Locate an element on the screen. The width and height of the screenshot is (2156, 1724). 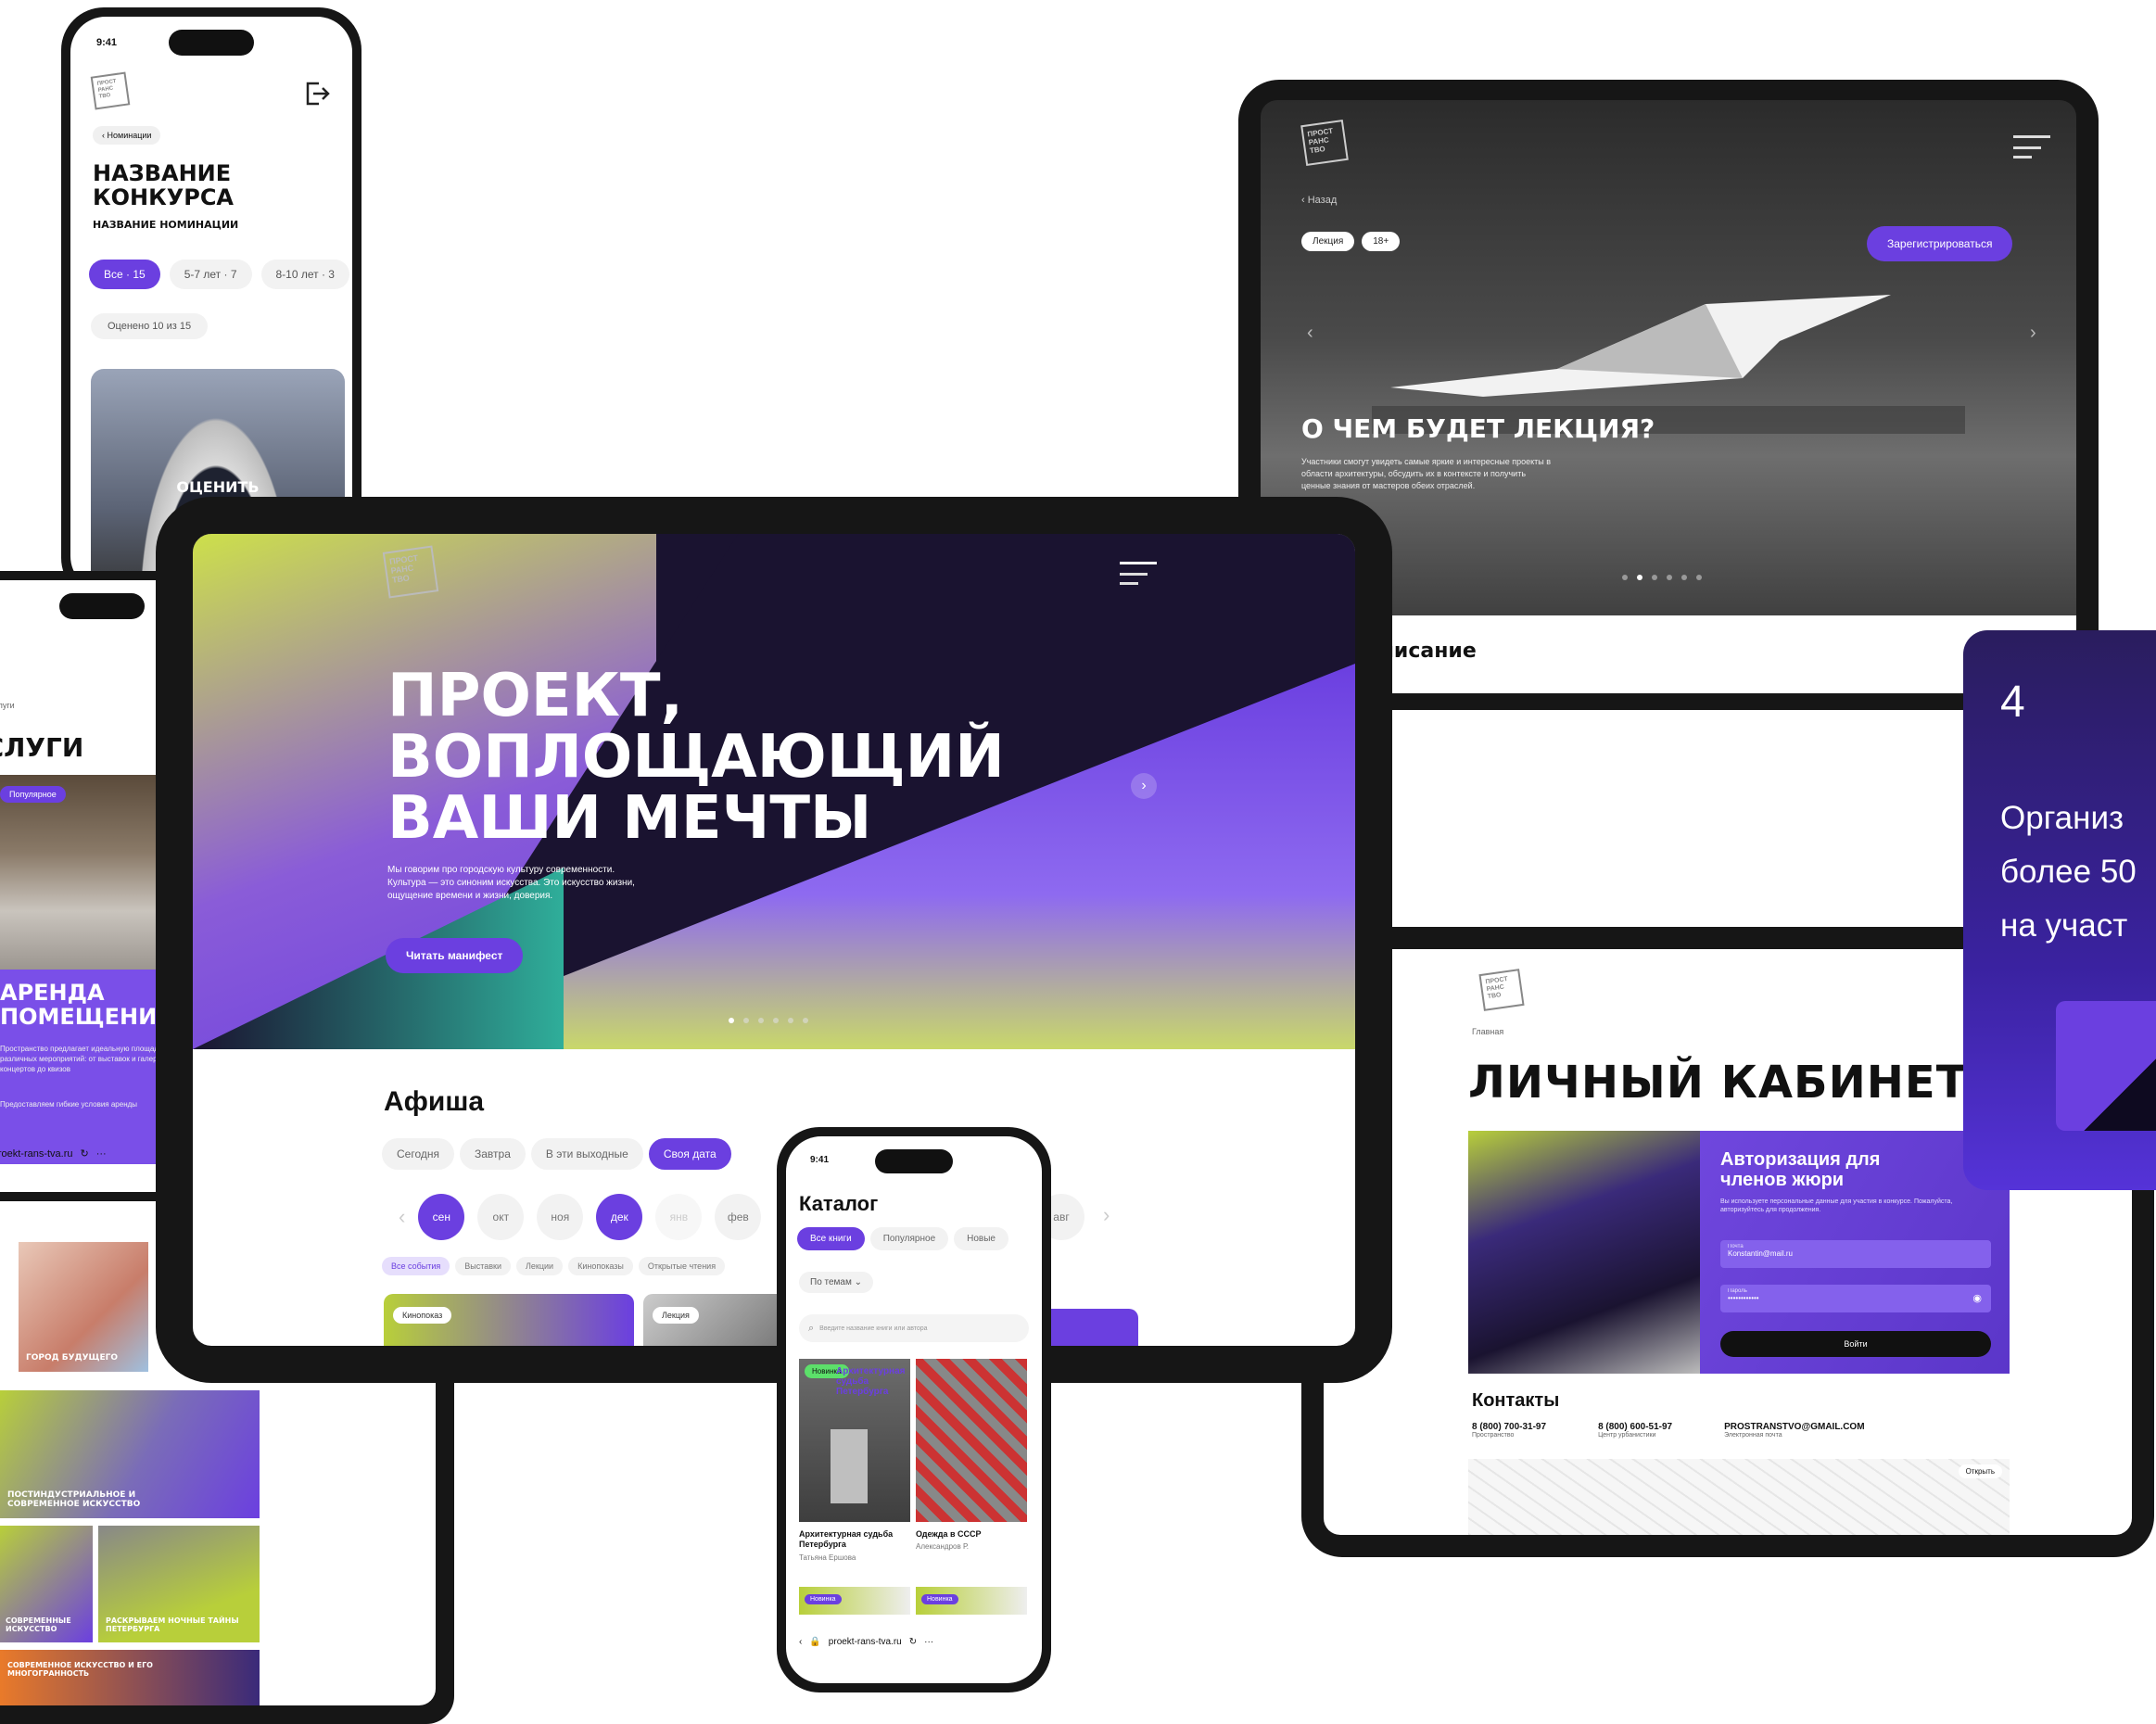
tab-popular: Популярное is located at coordinates (909, 1238).